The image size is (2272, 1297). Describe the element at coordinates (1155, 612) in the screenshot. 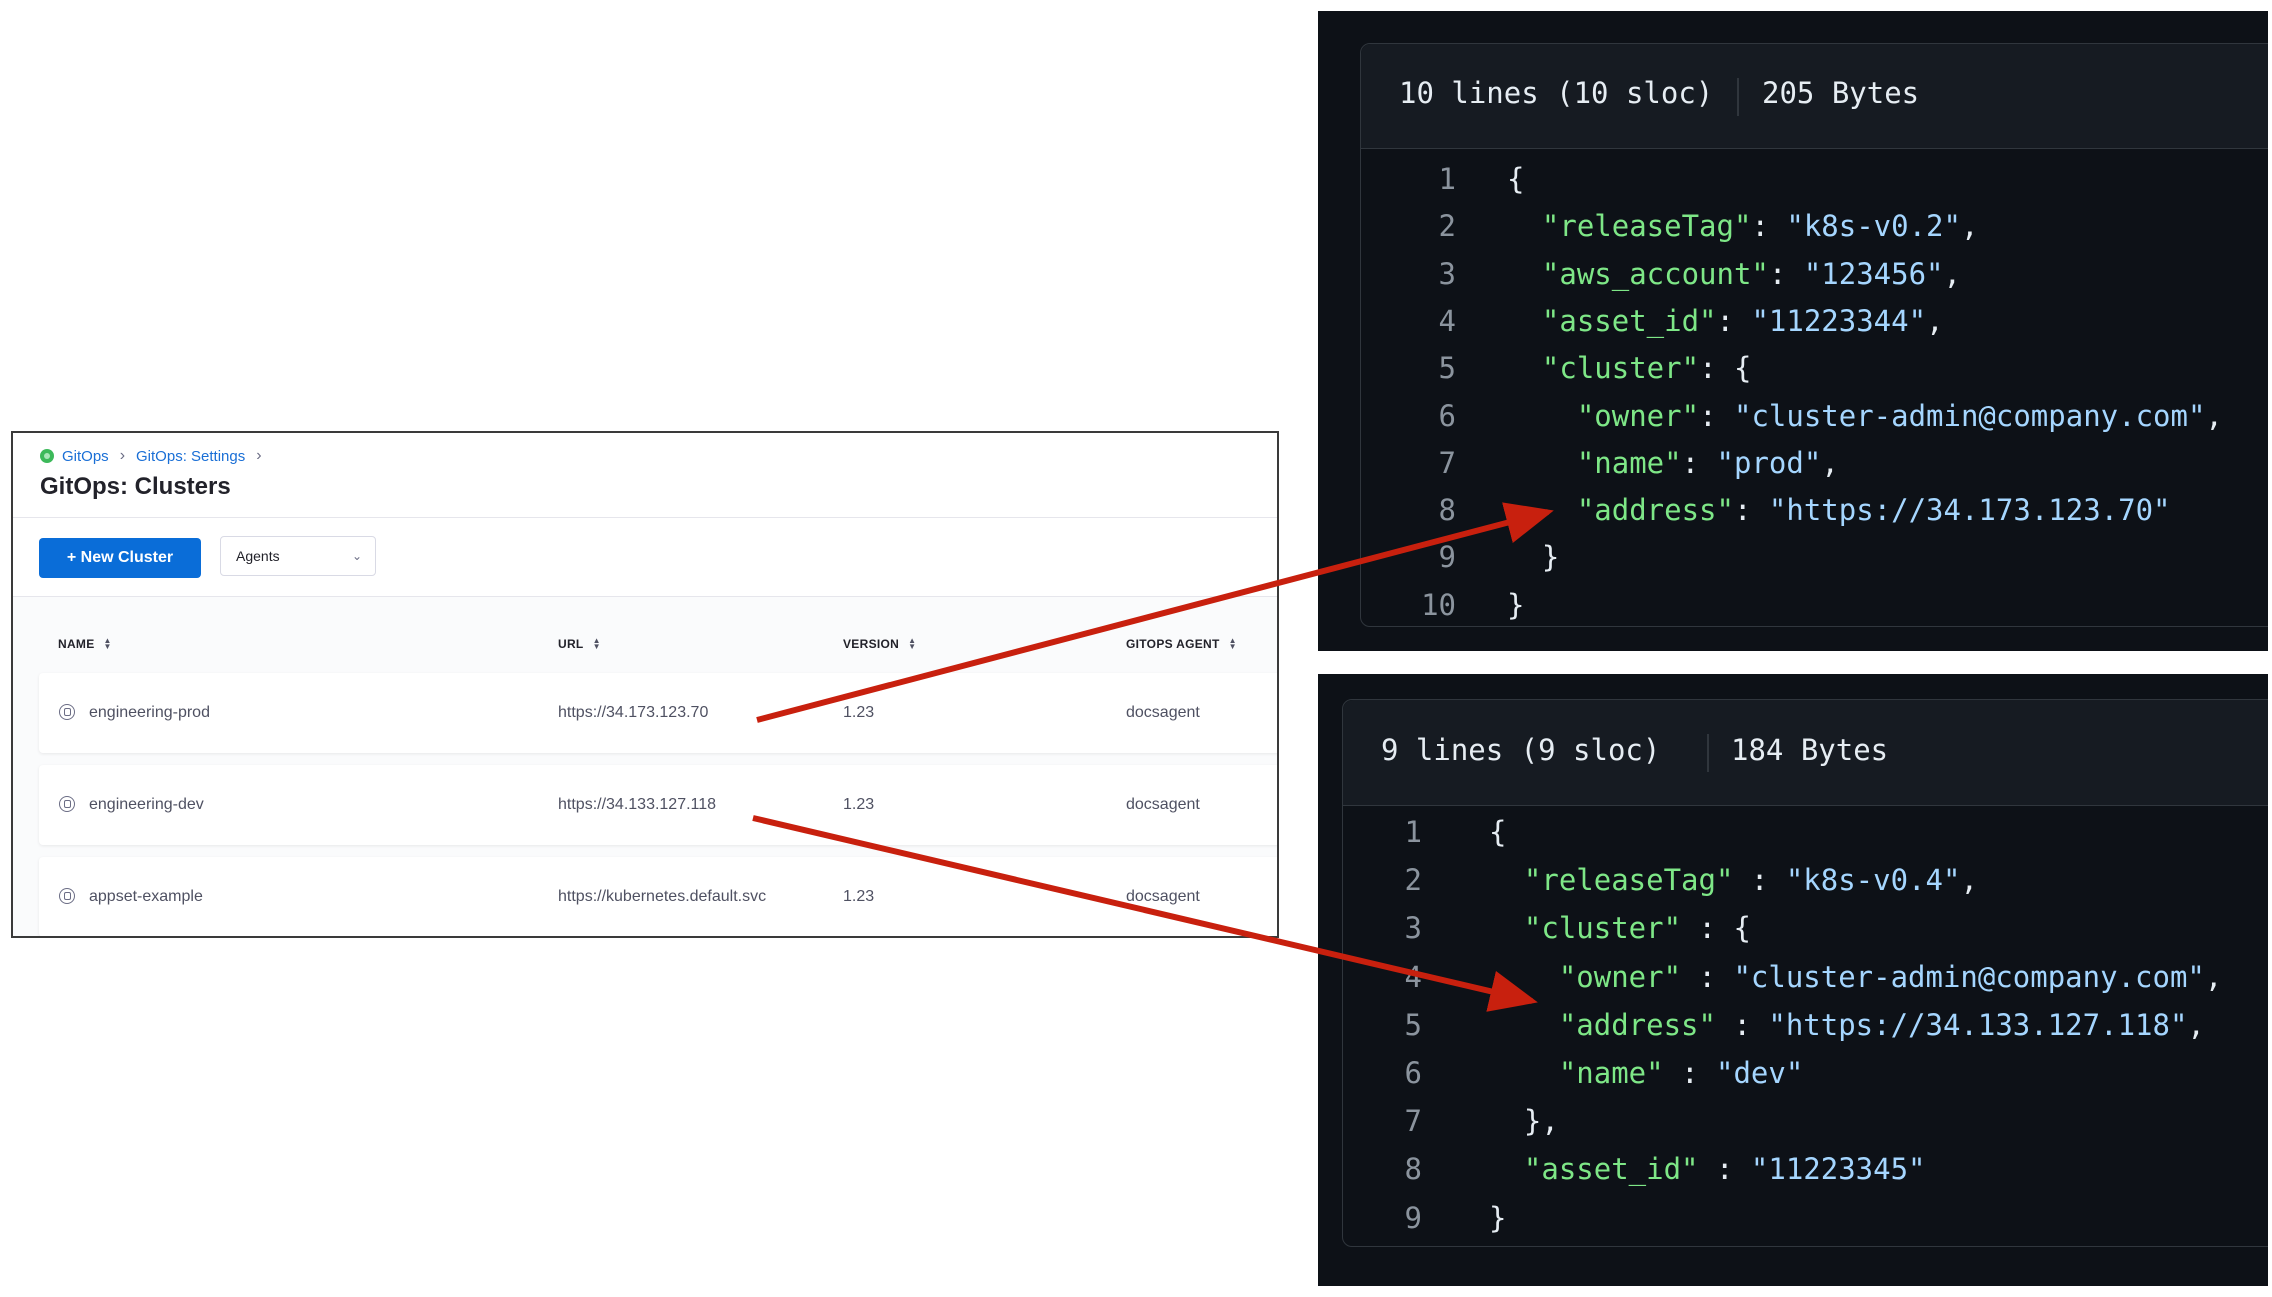

I see `arrow-prod-address` at that location.